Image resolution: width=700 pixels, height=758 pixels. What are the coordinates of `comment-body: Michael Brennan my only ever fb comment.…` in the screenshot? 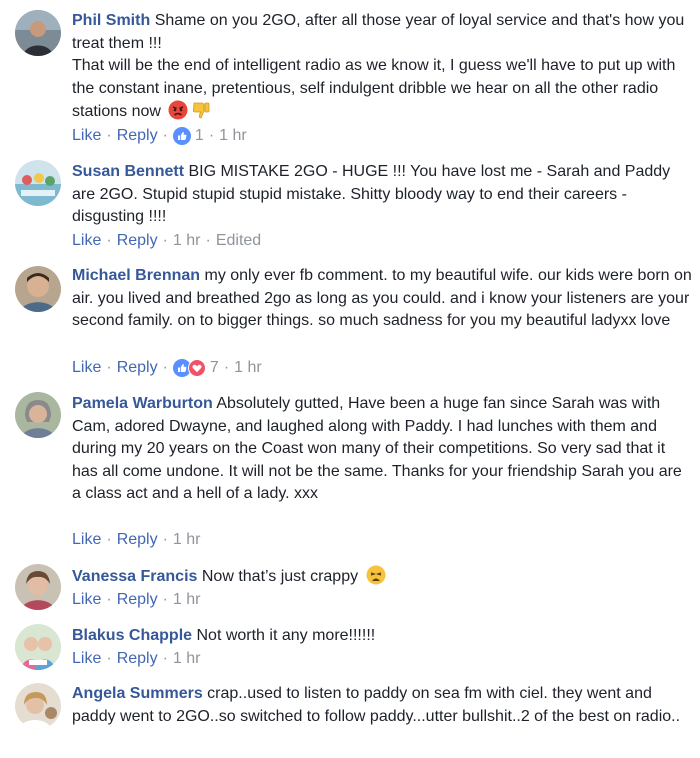 It's located at (382, 299).